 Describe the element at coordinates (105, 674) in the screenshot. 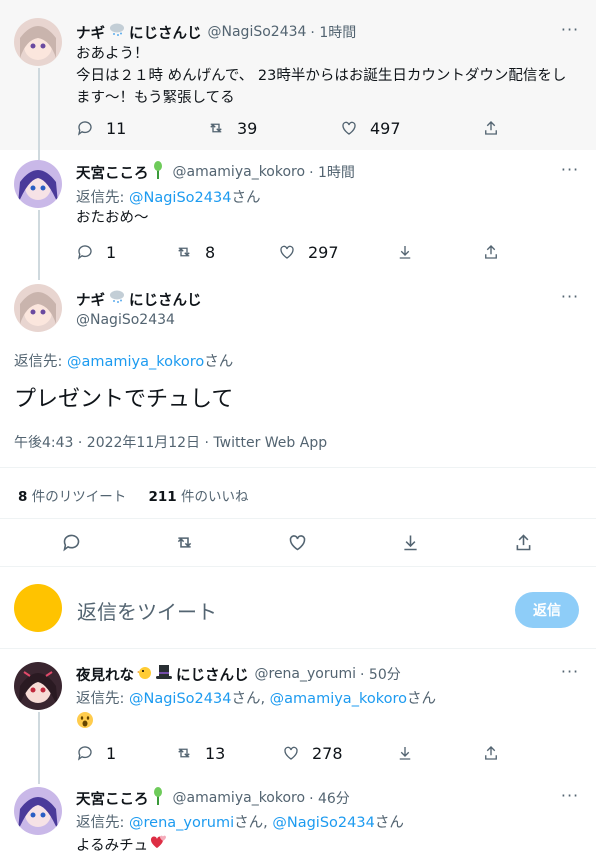

I see `display-name: 夜見れな` at that location.